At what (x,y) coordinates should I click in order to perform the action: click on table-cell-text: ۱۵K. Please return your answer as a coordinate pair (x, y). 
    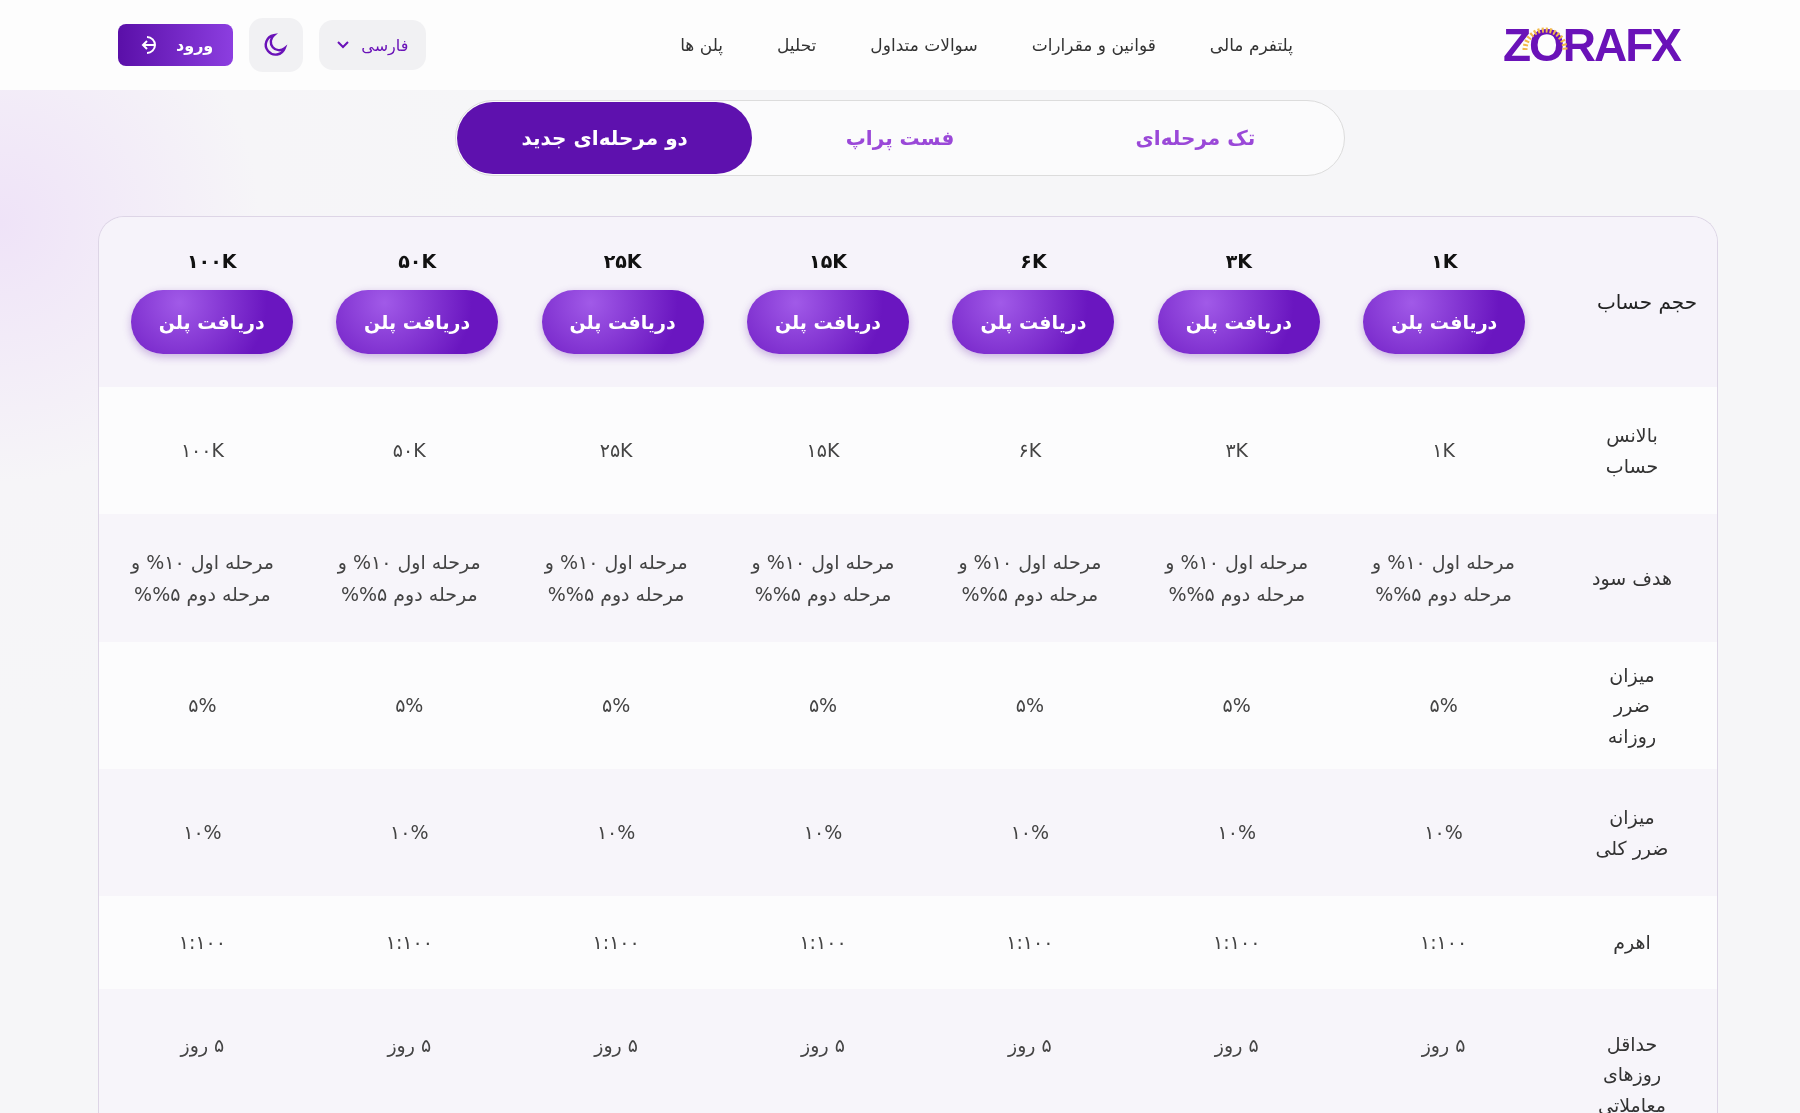
    Looking at the image, I should click on (823, 451).